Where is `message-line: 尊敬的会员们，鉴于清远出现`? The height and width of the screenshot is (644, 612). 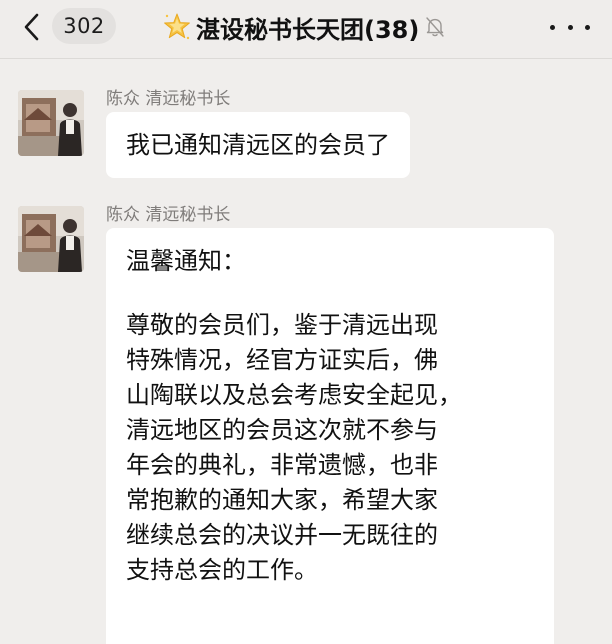
message-line: 尊敬的会员们，鉴于清远出现 is located at coordinates (282, 325).